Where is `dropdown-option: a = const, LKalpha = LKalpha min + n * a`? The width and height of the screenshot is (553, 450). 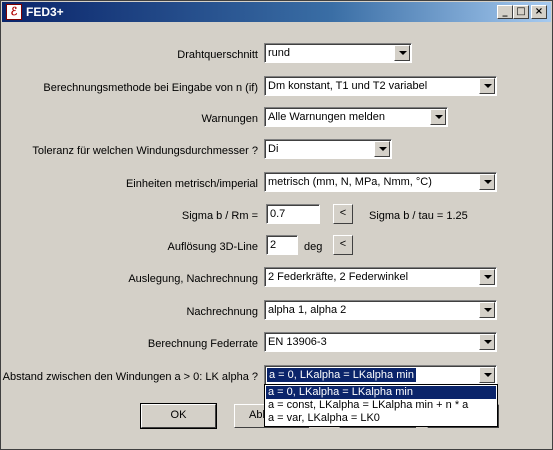 dropdown-option: a = const, LKalpha = LKalpha min + n * a is located at coordinates (381, 405).